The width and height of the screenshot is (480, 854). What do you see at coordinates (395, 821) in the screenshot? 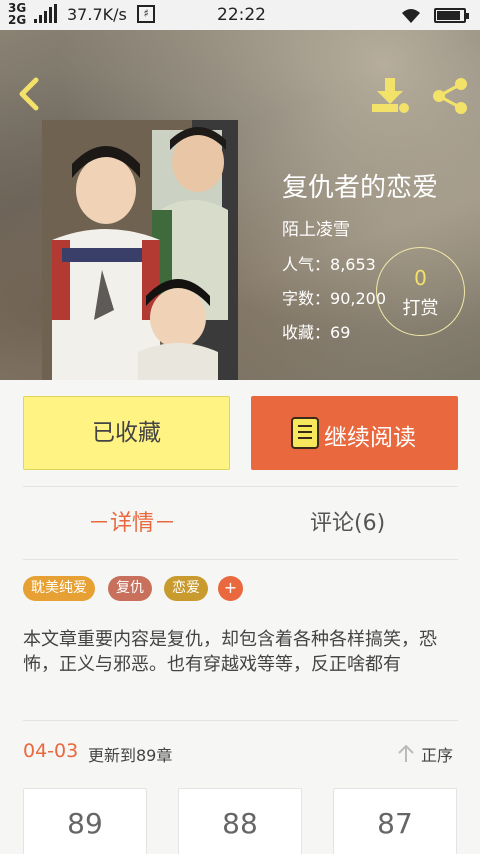
I see `chapter-button: 87` at bounding box center [395, 821].